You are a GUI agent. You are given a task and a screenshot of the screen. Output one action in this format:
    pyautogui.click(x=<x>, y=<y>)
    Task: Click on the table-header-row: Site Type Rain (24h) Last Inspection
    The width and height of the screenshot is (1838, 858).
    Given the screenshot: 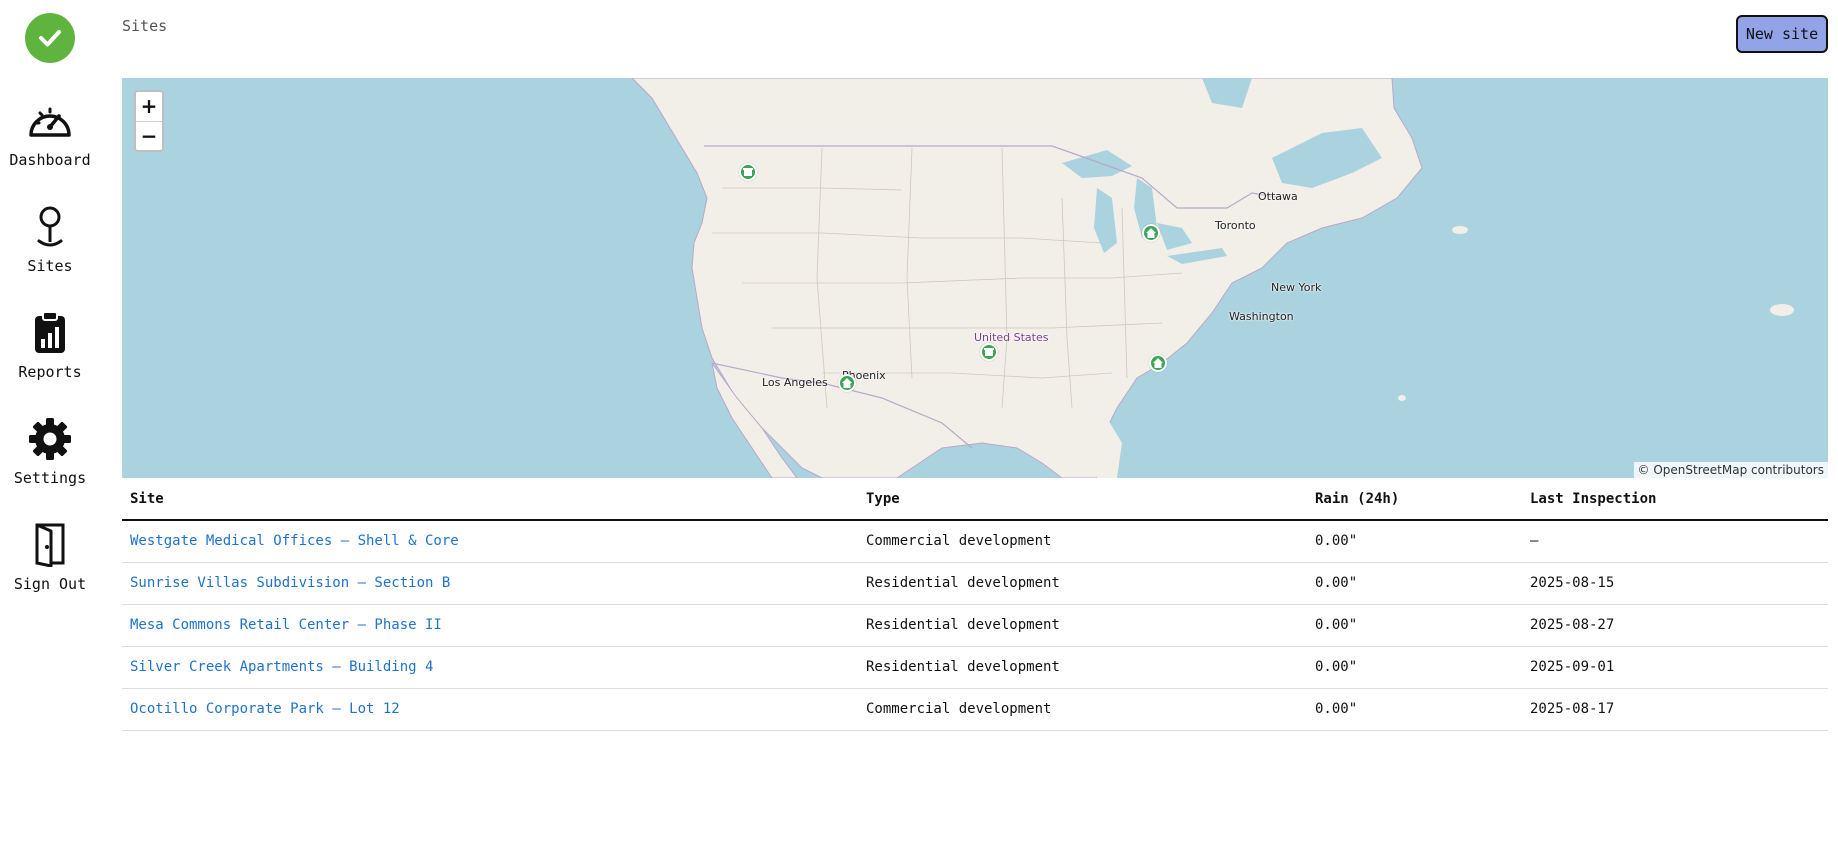 What is the action you would take?
    pyautogui.click(x=975, y=499)
    